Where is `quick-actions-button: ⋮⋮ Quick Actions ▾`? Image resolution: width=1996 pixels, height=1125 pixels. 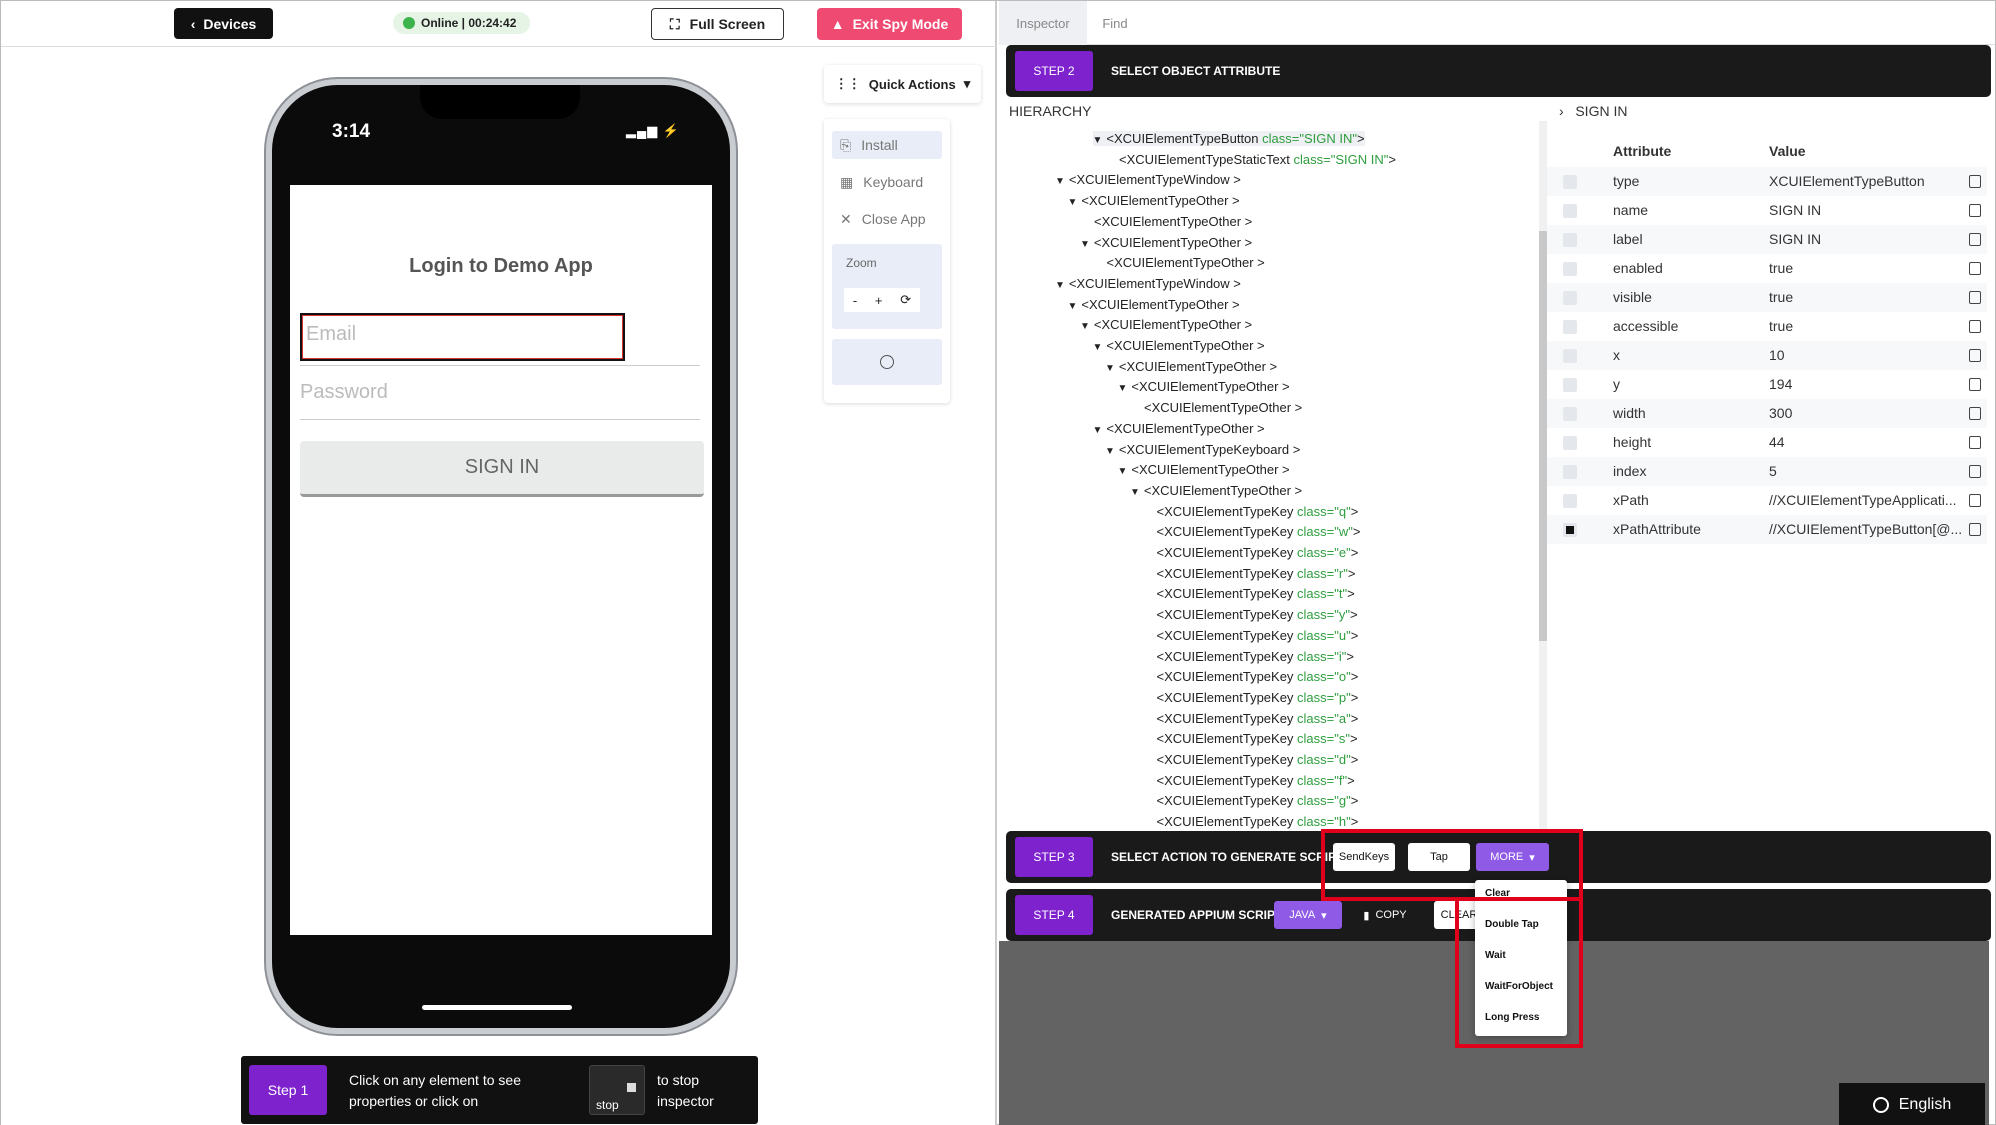
quick-actions-button: ⋮⋮ Quick Actions ▾ is located at coordinates (902, 84).